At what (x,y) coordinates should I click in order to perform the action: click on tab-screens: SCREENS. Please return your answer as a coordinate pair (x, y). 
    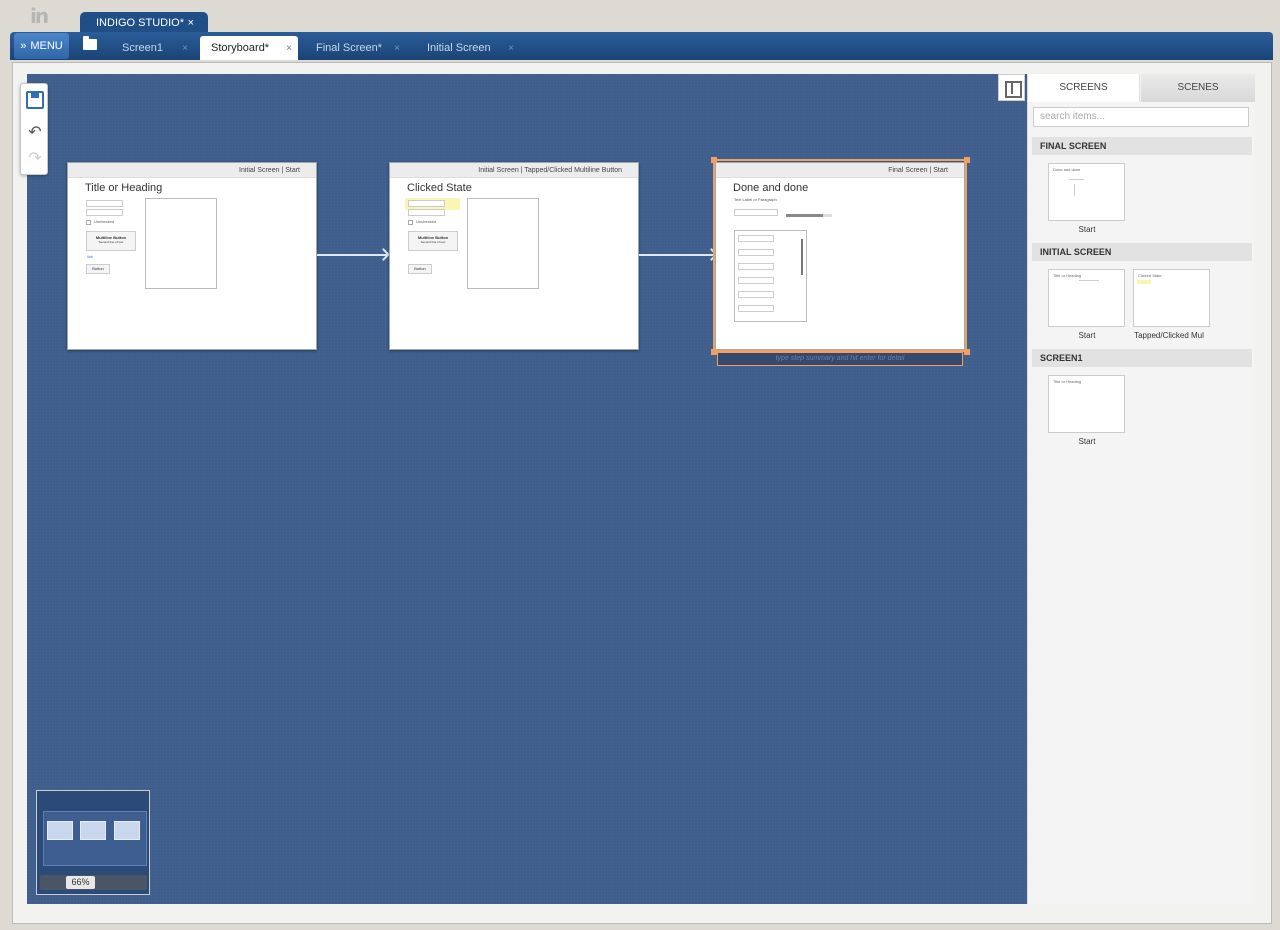
    Looking at the image, I should click on (1084, 88).